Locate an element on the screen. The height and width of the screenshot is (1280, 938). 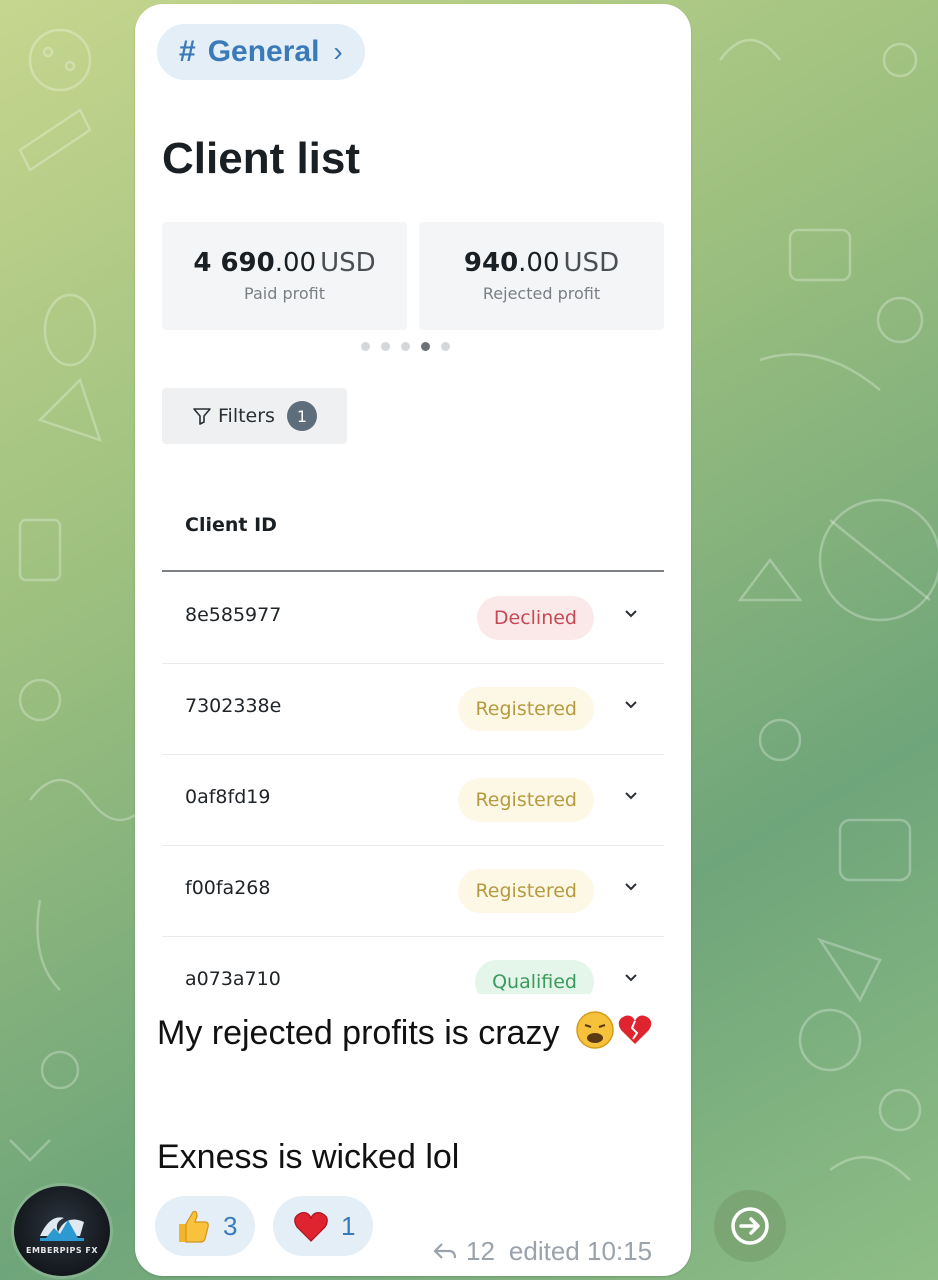
table-row: a073a710 Qualified is located at coordinates (413, 965).